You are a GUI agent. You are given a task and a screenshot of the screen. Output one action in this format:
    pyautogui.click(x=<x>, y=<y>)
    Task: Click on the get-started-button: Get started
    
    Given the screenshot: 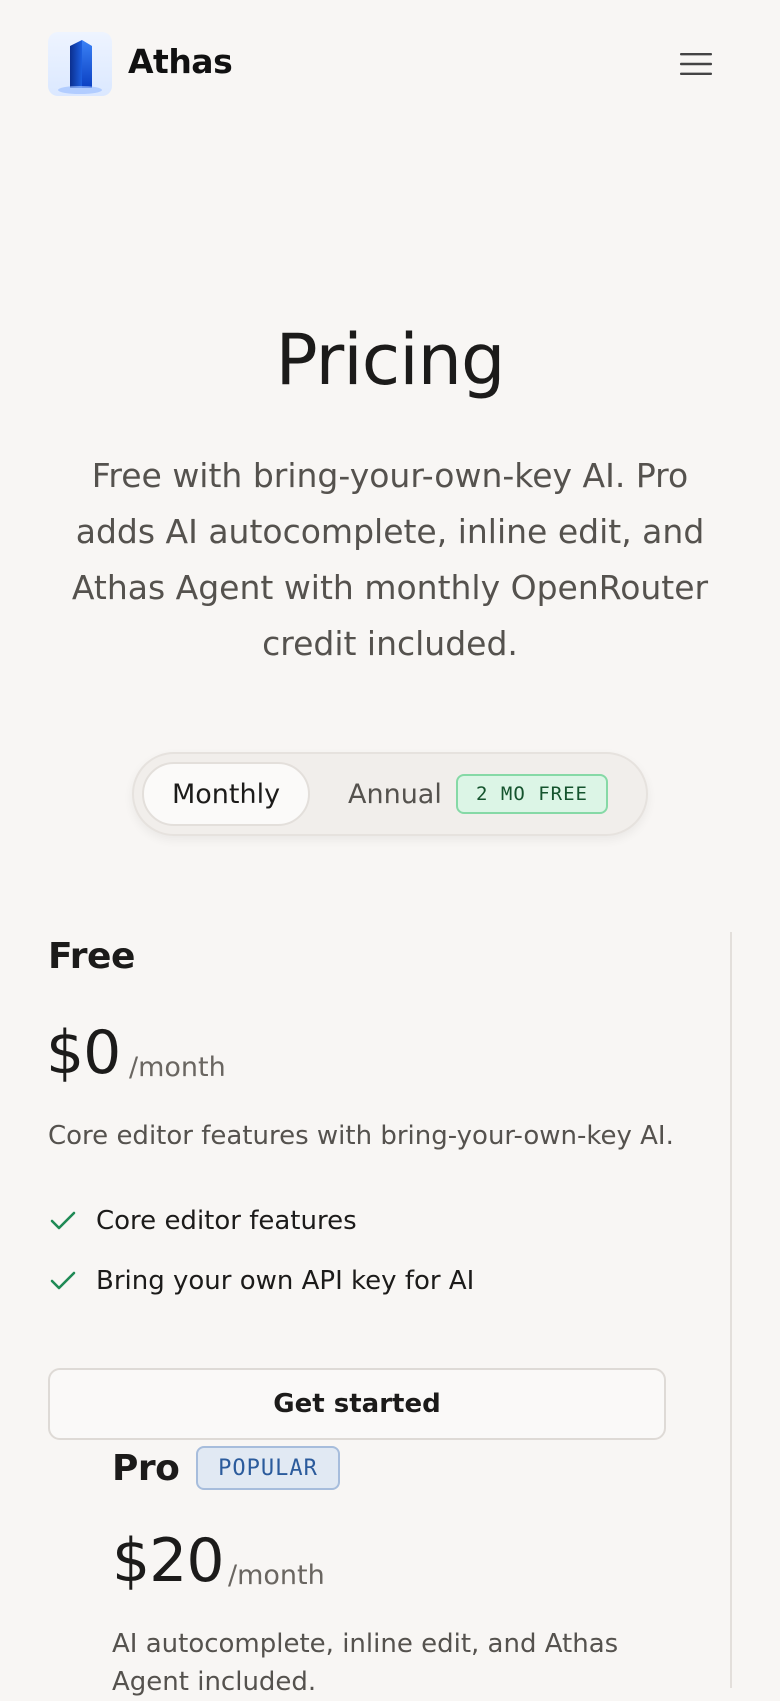 What is the action you would take?
    pyautogui.click(x=357, y=1404)
    